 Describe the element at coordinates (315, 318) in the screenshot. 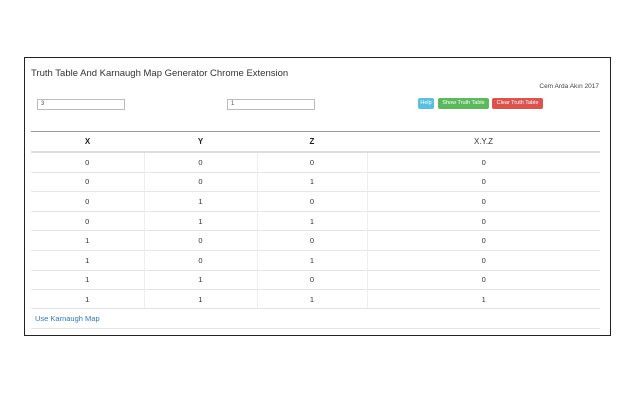

I see `karnaugh-map-section: Use Karnaugh Map` at that location.